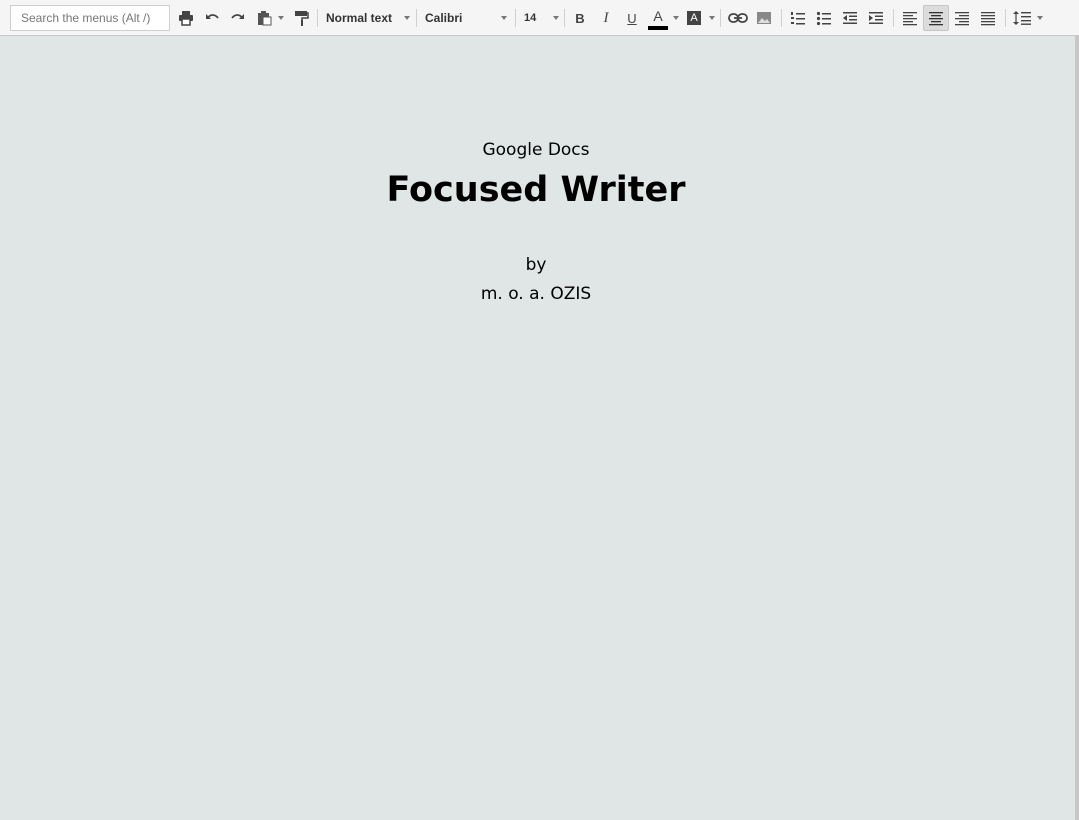  What do you see at coordinates (1077, 428) in the screenshot?
I see `vertical-scrollbar` at bounding box center [1077, 428].